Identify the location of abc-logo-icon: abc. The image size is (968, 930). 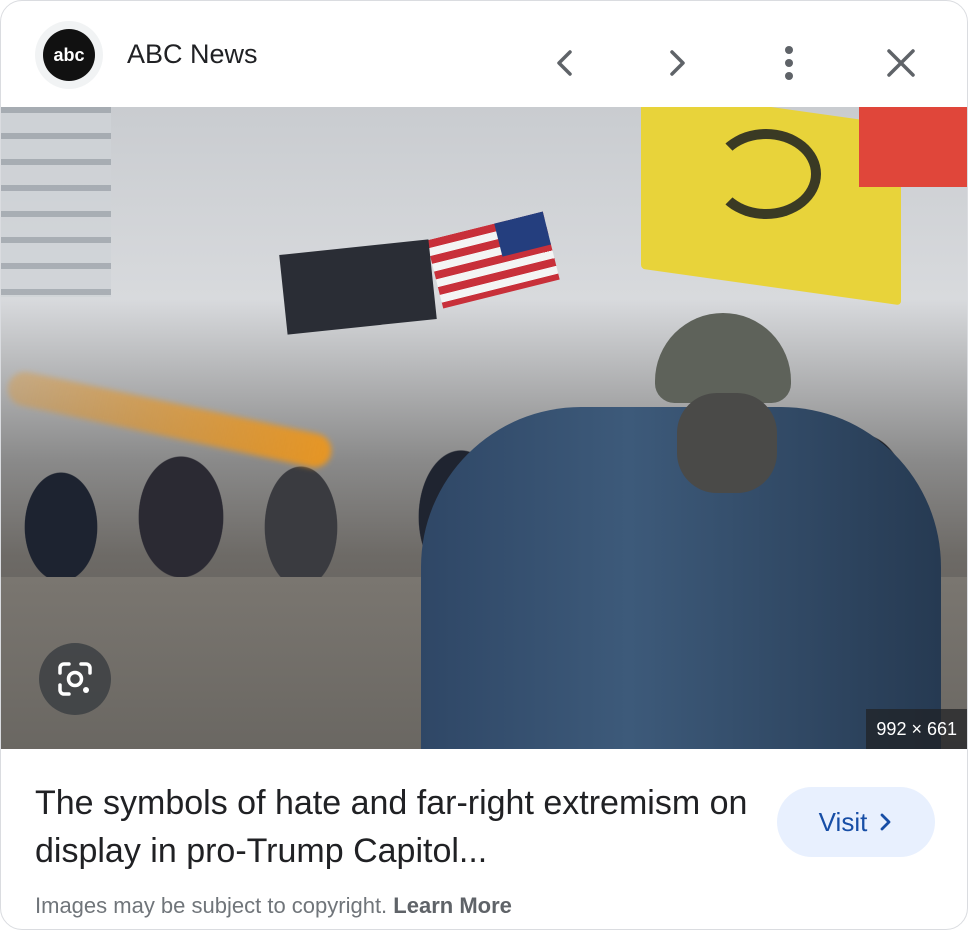
(69, 55).